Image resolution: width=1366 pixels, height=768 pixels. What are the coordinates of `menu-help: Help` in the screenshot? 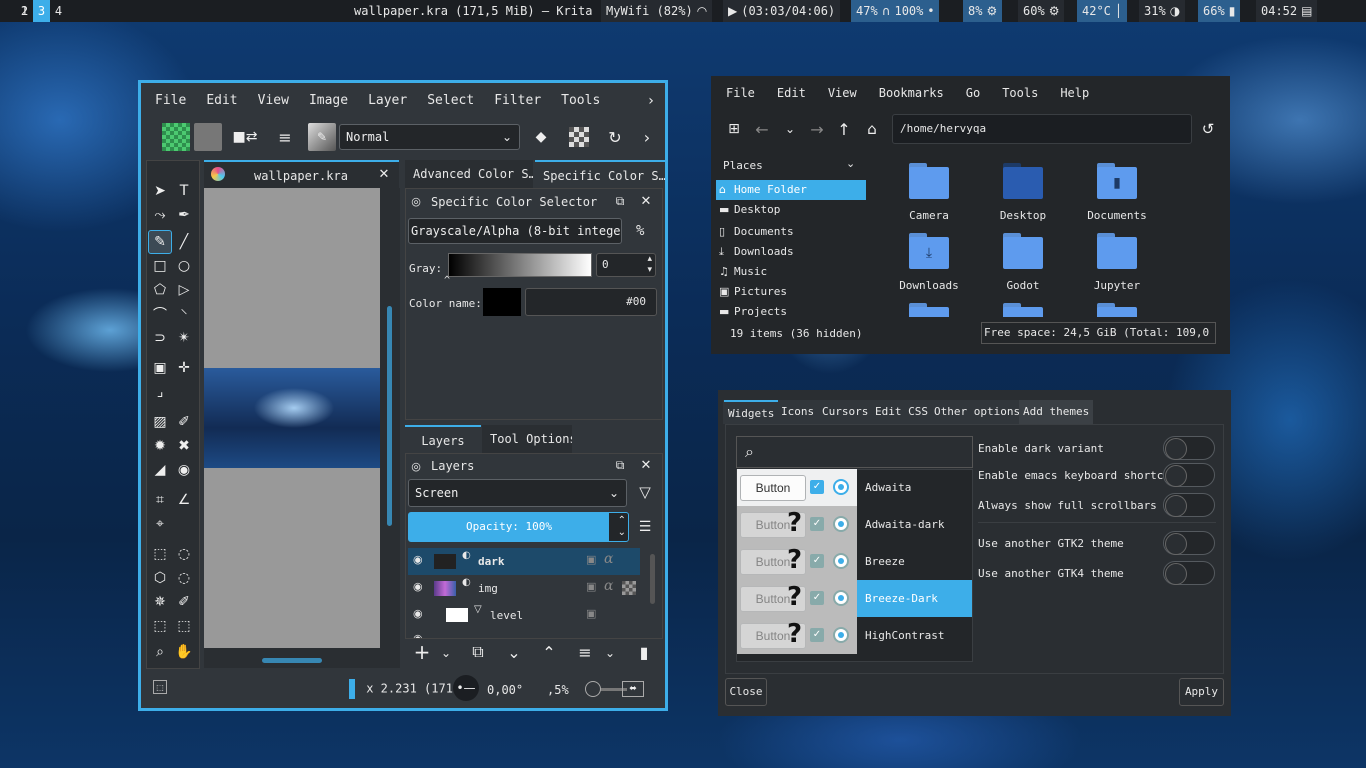 It's located at (1074, 93).